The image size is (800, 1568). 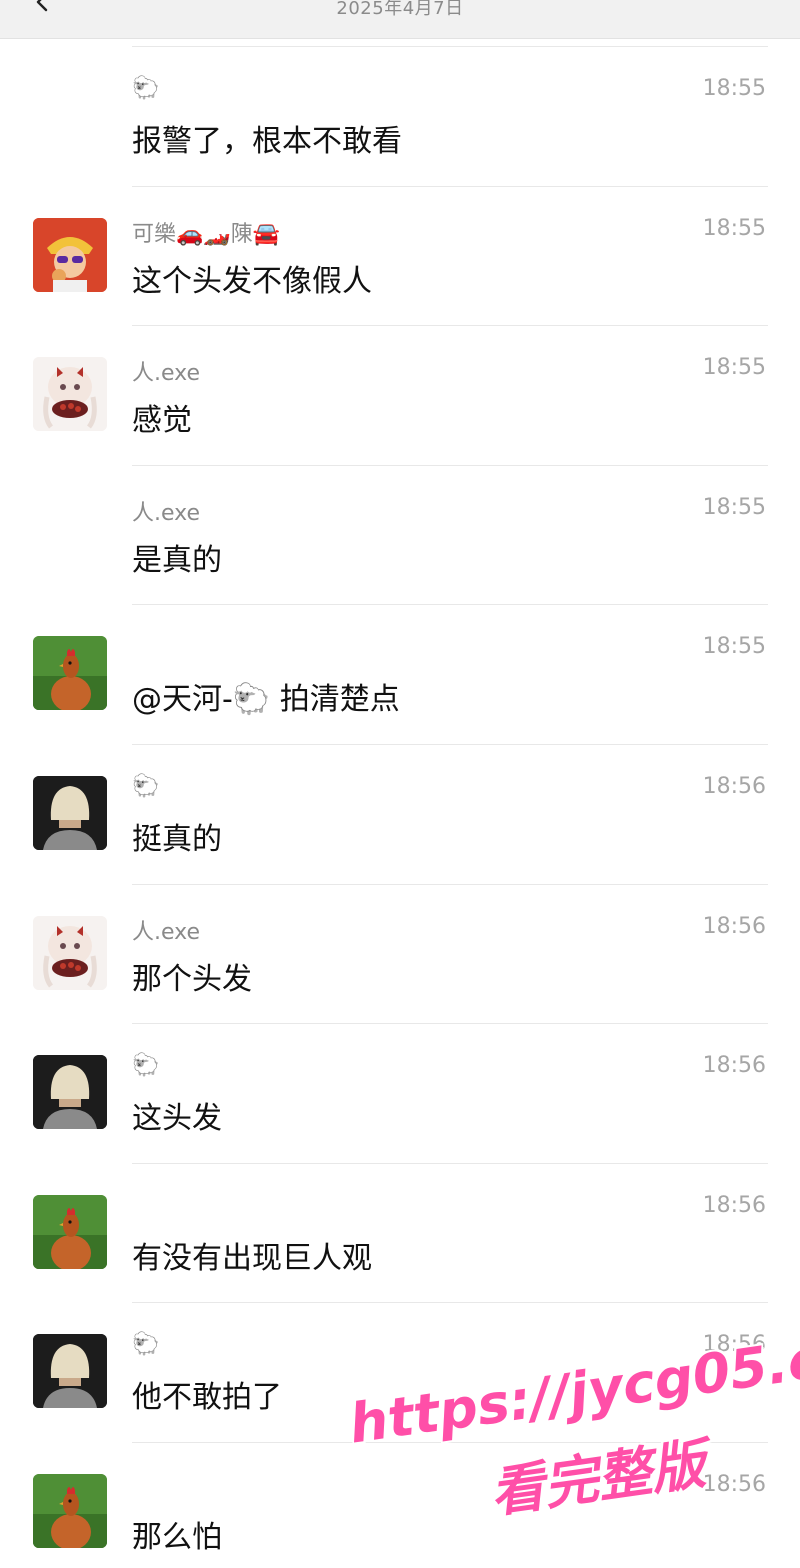 What do you see at coordinates (400, 19) in the screenshot?
I see `header-bar: 2025年4月7日` at bounding box center [400, 19].